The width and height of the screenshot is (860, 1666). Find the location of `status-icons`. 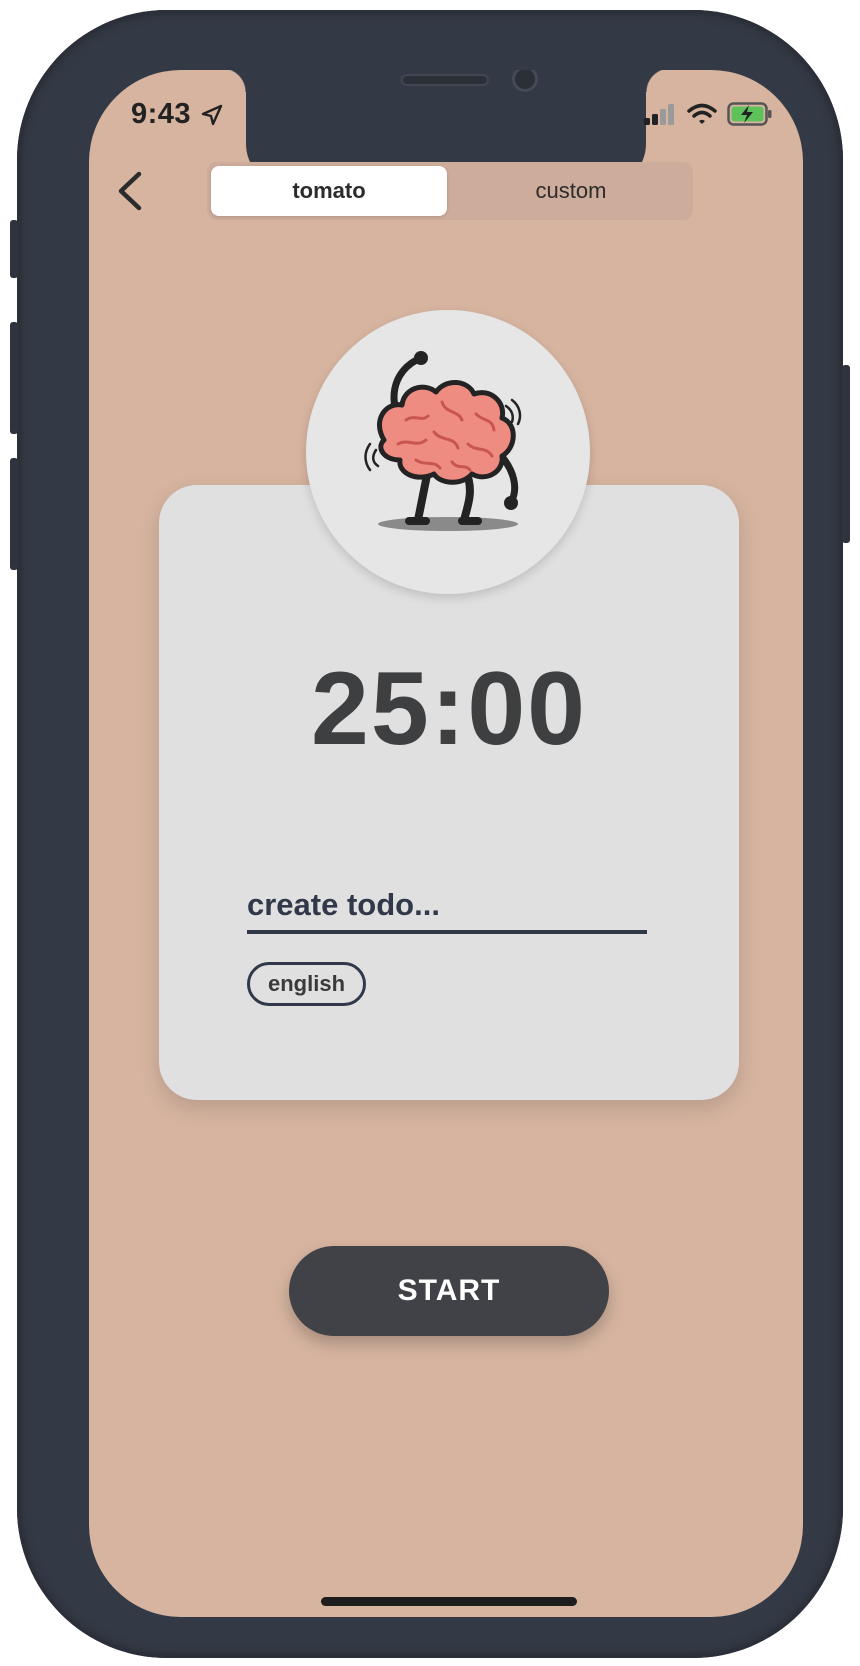

status-icons is located at coordinates (708, 114).